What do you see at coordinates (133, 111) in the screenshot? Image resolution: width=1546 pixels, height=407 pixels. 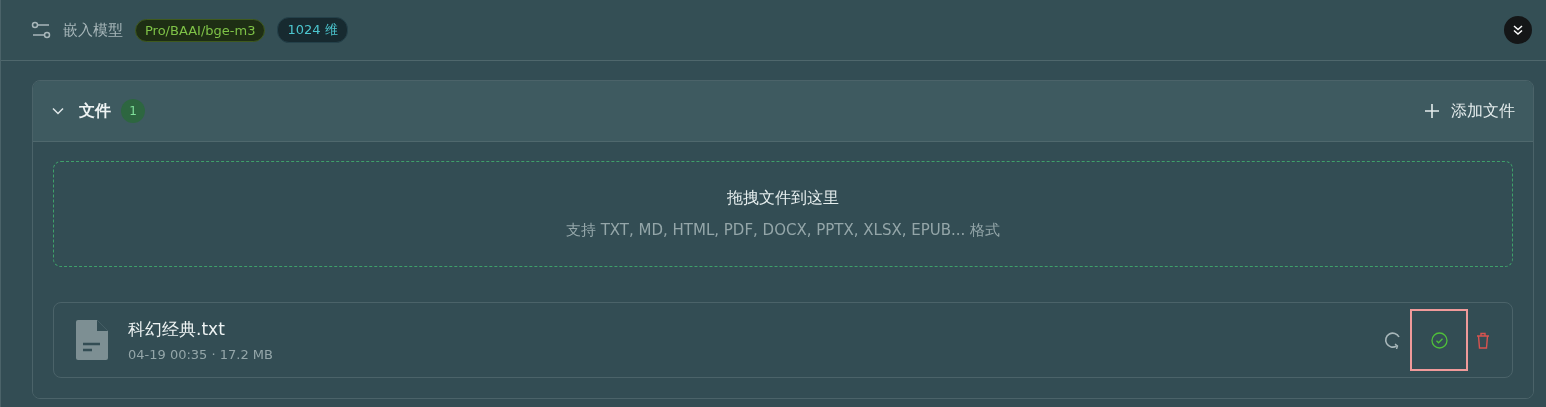 I see `count-badge: 1` at bounding box center [133, 111].